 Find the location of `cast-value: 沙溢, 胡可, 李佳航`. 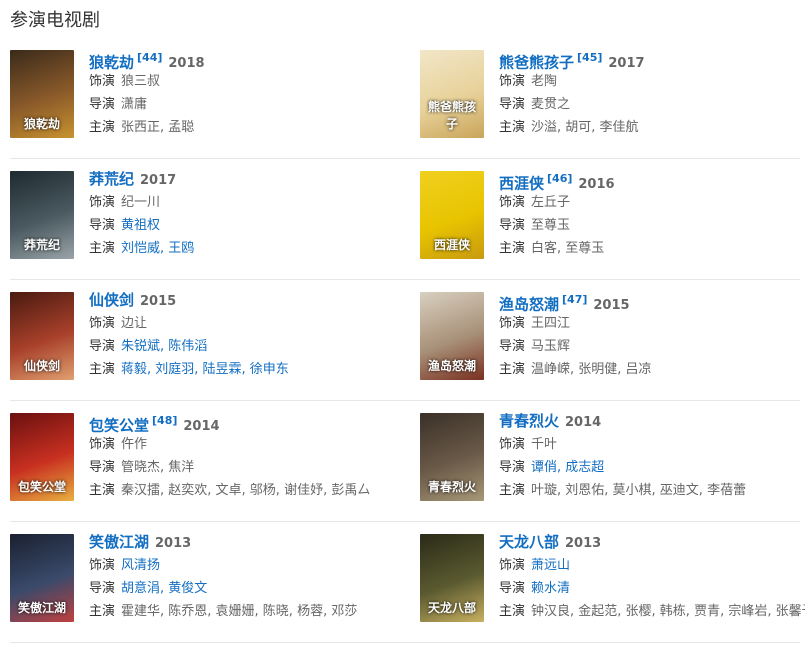

cast-value: 沙溢, 胡可, 李佳航 is located at coordinates (585, 127).